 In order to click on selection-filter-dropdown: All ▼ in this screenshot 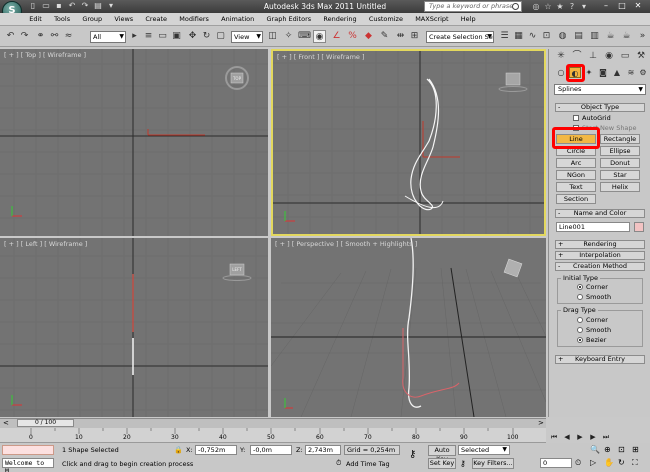, I will do `click(108, 37)`.